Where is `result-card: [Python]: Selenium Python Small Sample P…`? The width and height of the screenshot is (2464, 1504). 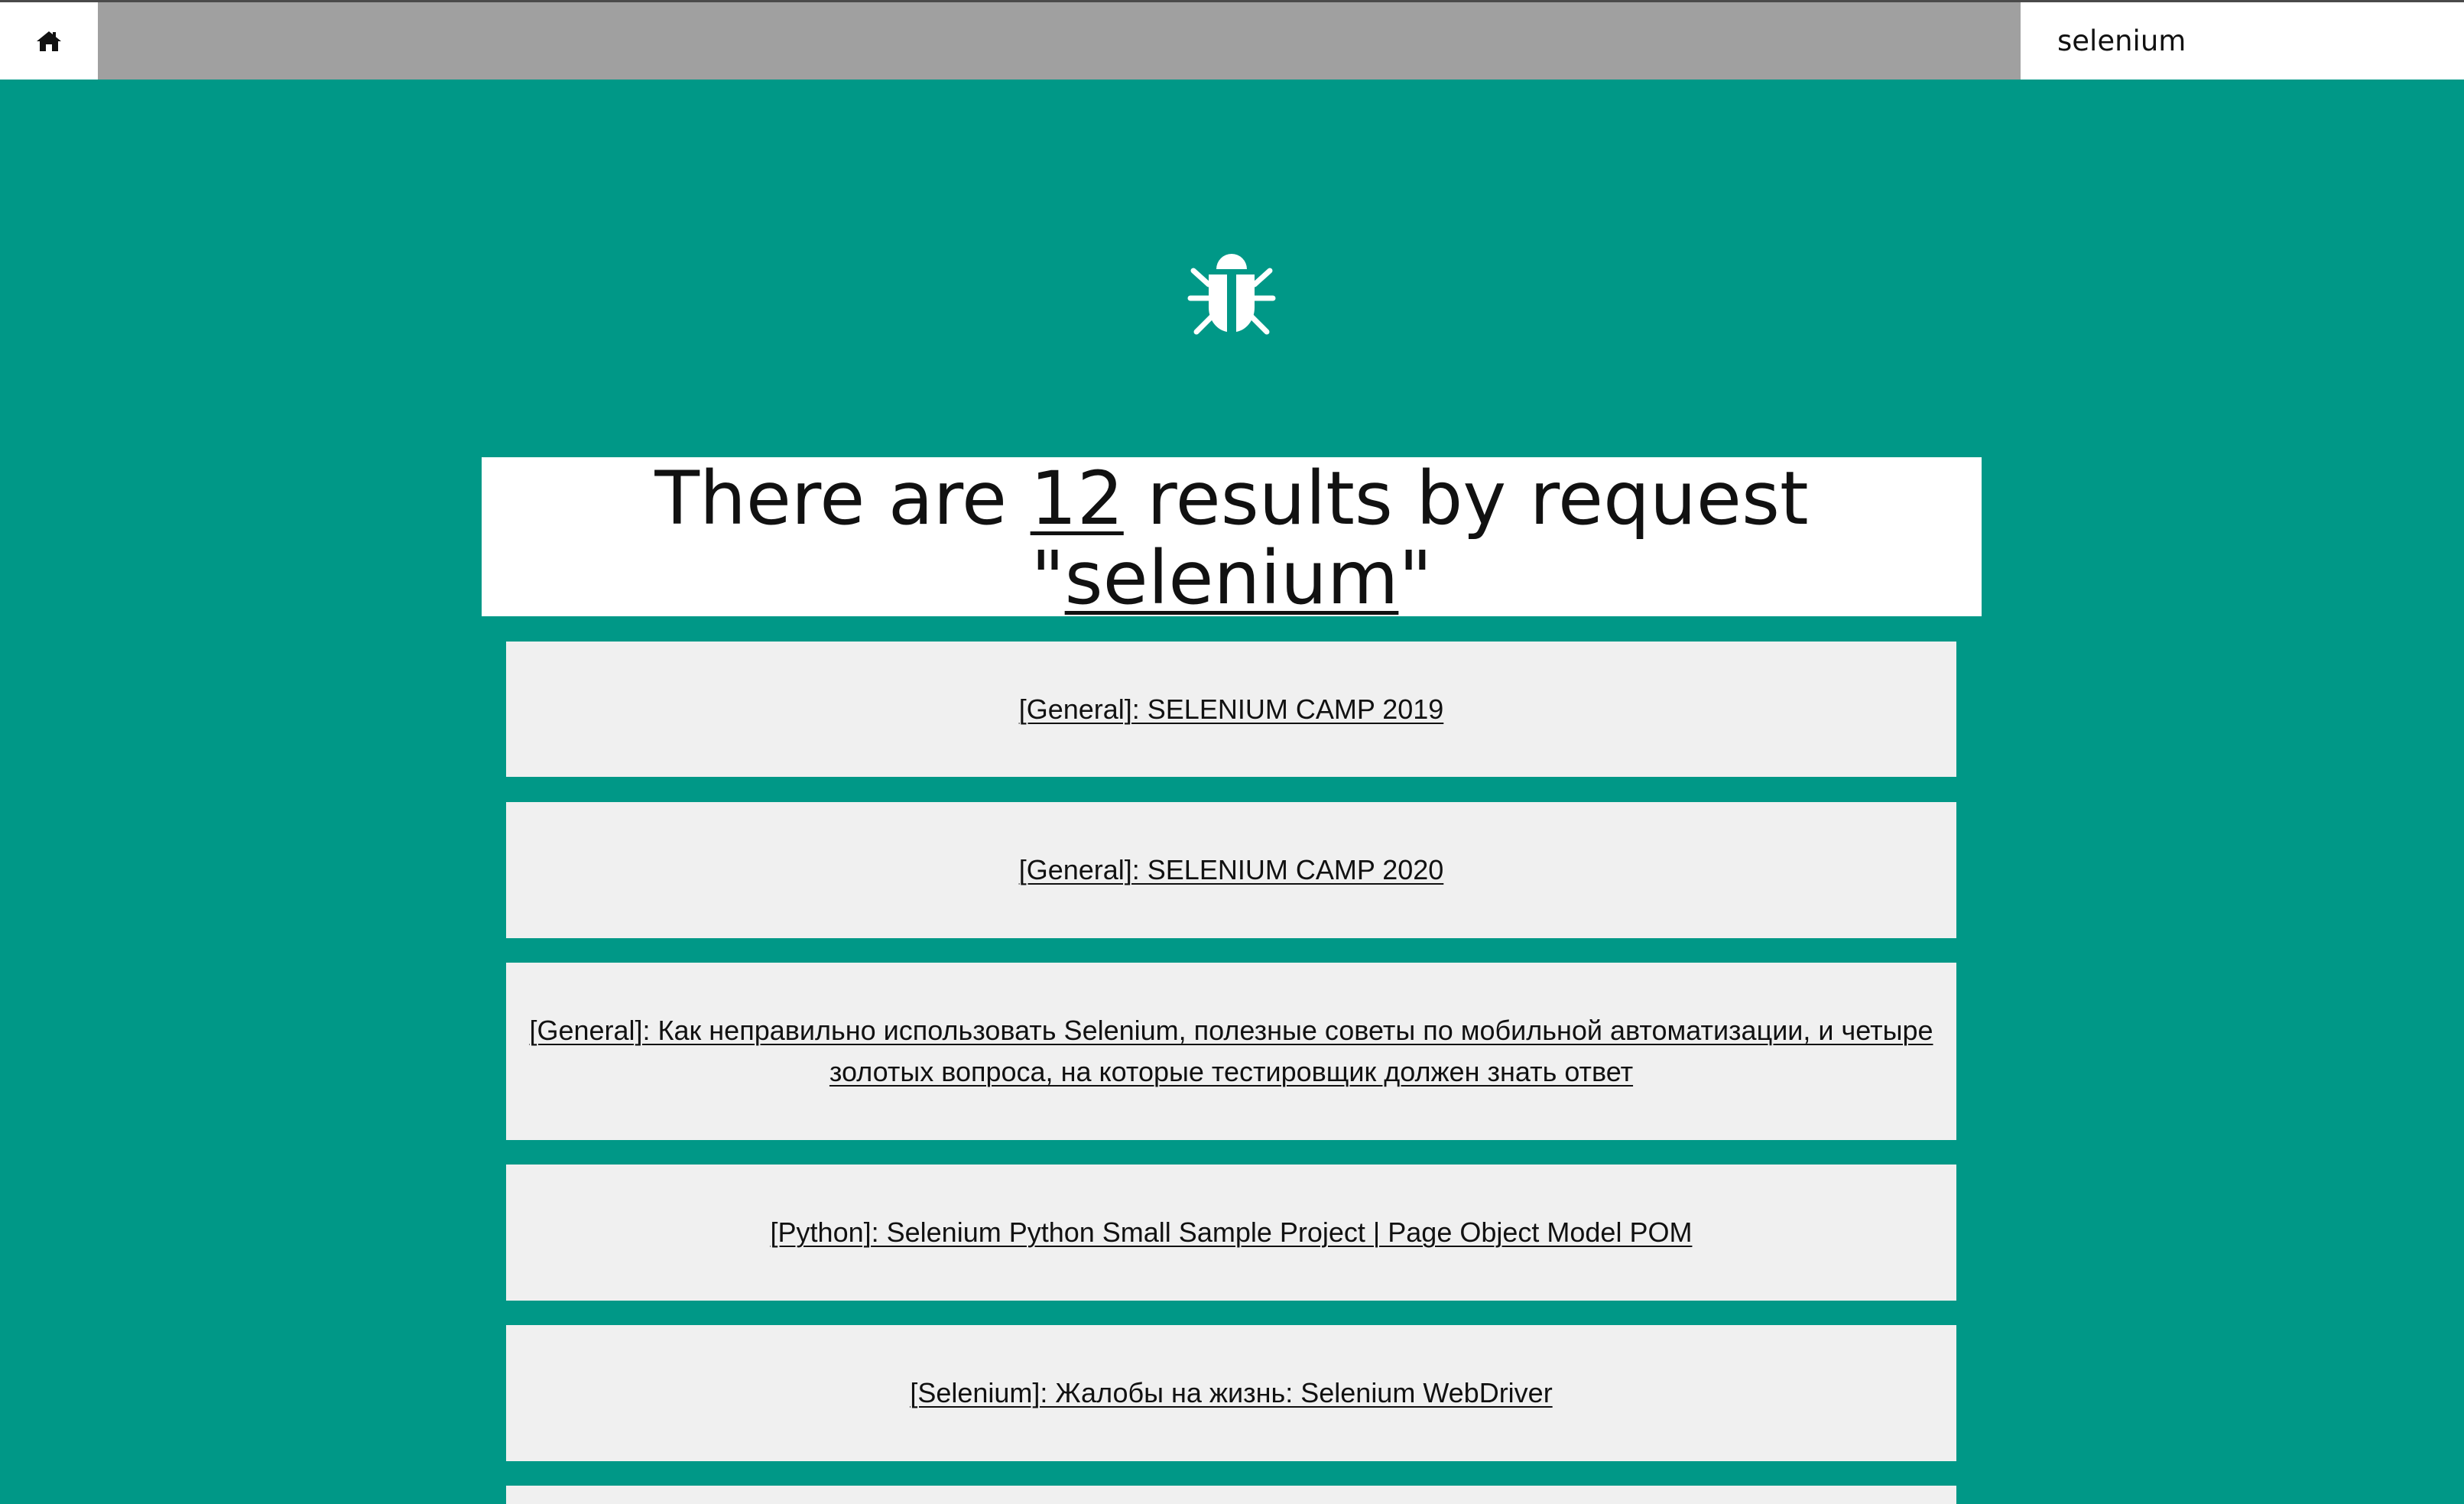 result-card: [Python]: Selenium Python Small Sample P… is located at coordinates (1231, 1233).